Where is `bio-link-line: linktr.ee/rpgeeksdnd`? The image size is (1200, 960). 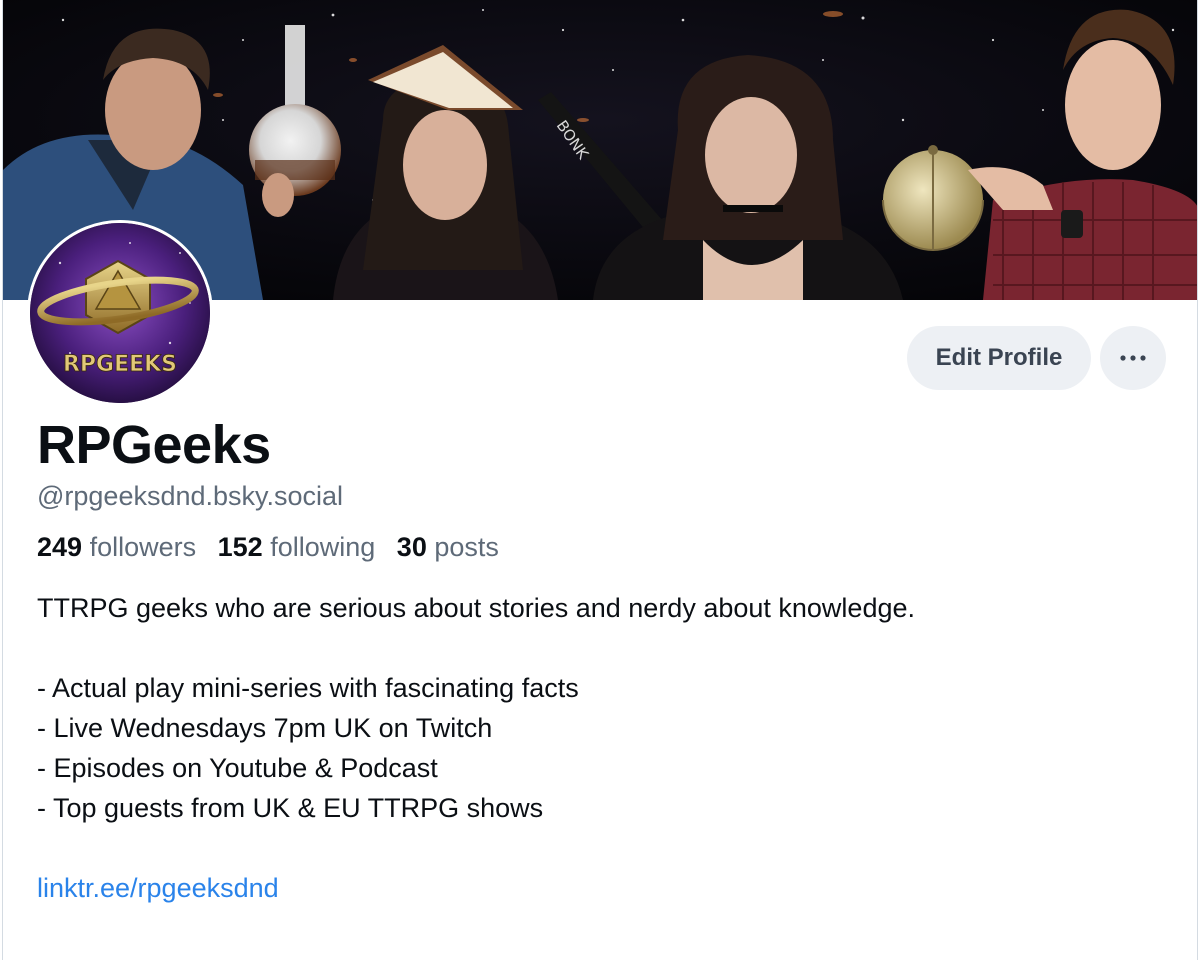 bio-link-line: linktr.ee/rpgeeksdnd is located at coordinates (476, 888).